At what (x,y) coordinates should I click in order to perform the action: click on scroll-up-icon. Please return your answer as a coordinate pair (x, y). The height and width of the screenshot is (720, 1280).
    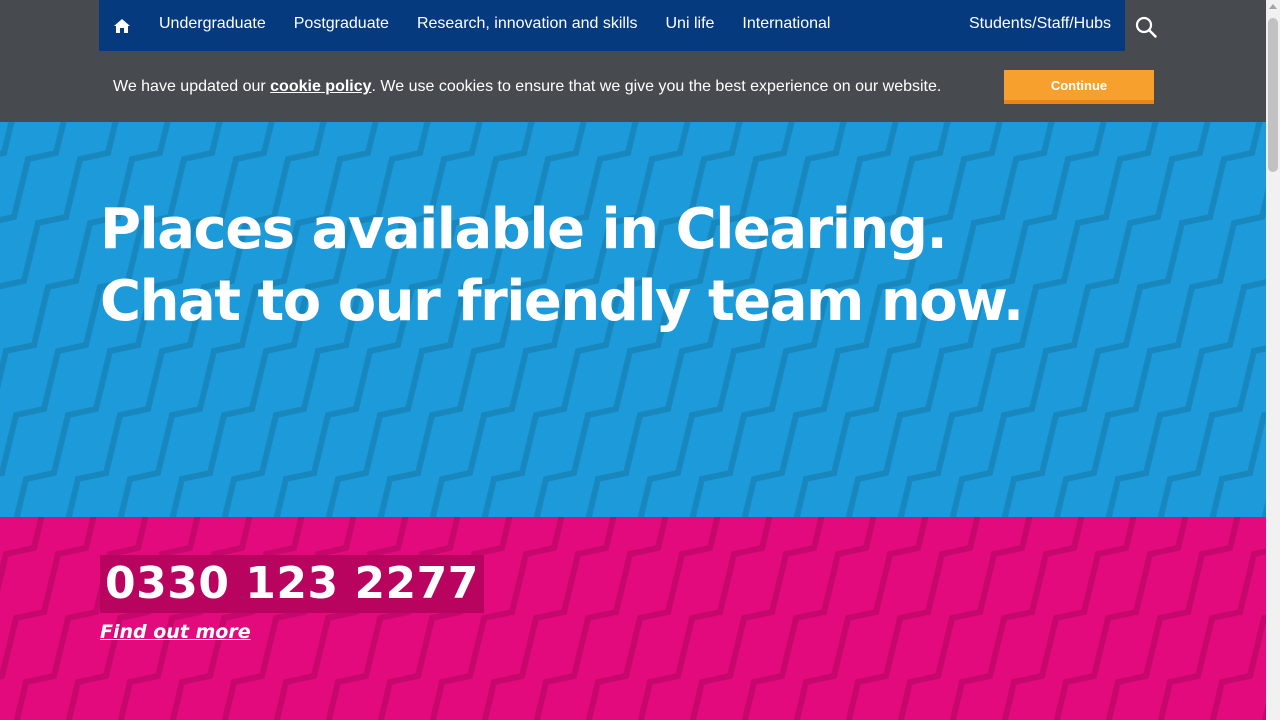
    Looking at the image, I should click on (1273, 6).